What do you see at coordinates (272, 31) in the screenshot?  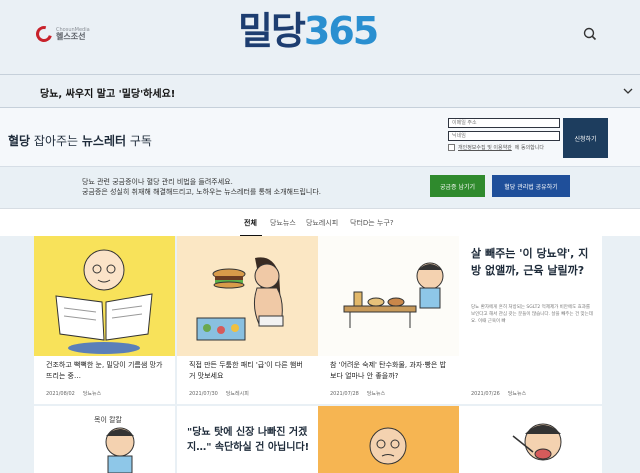 I see `logo-text-milldang: 밀당` at bounding box center [272, 31].